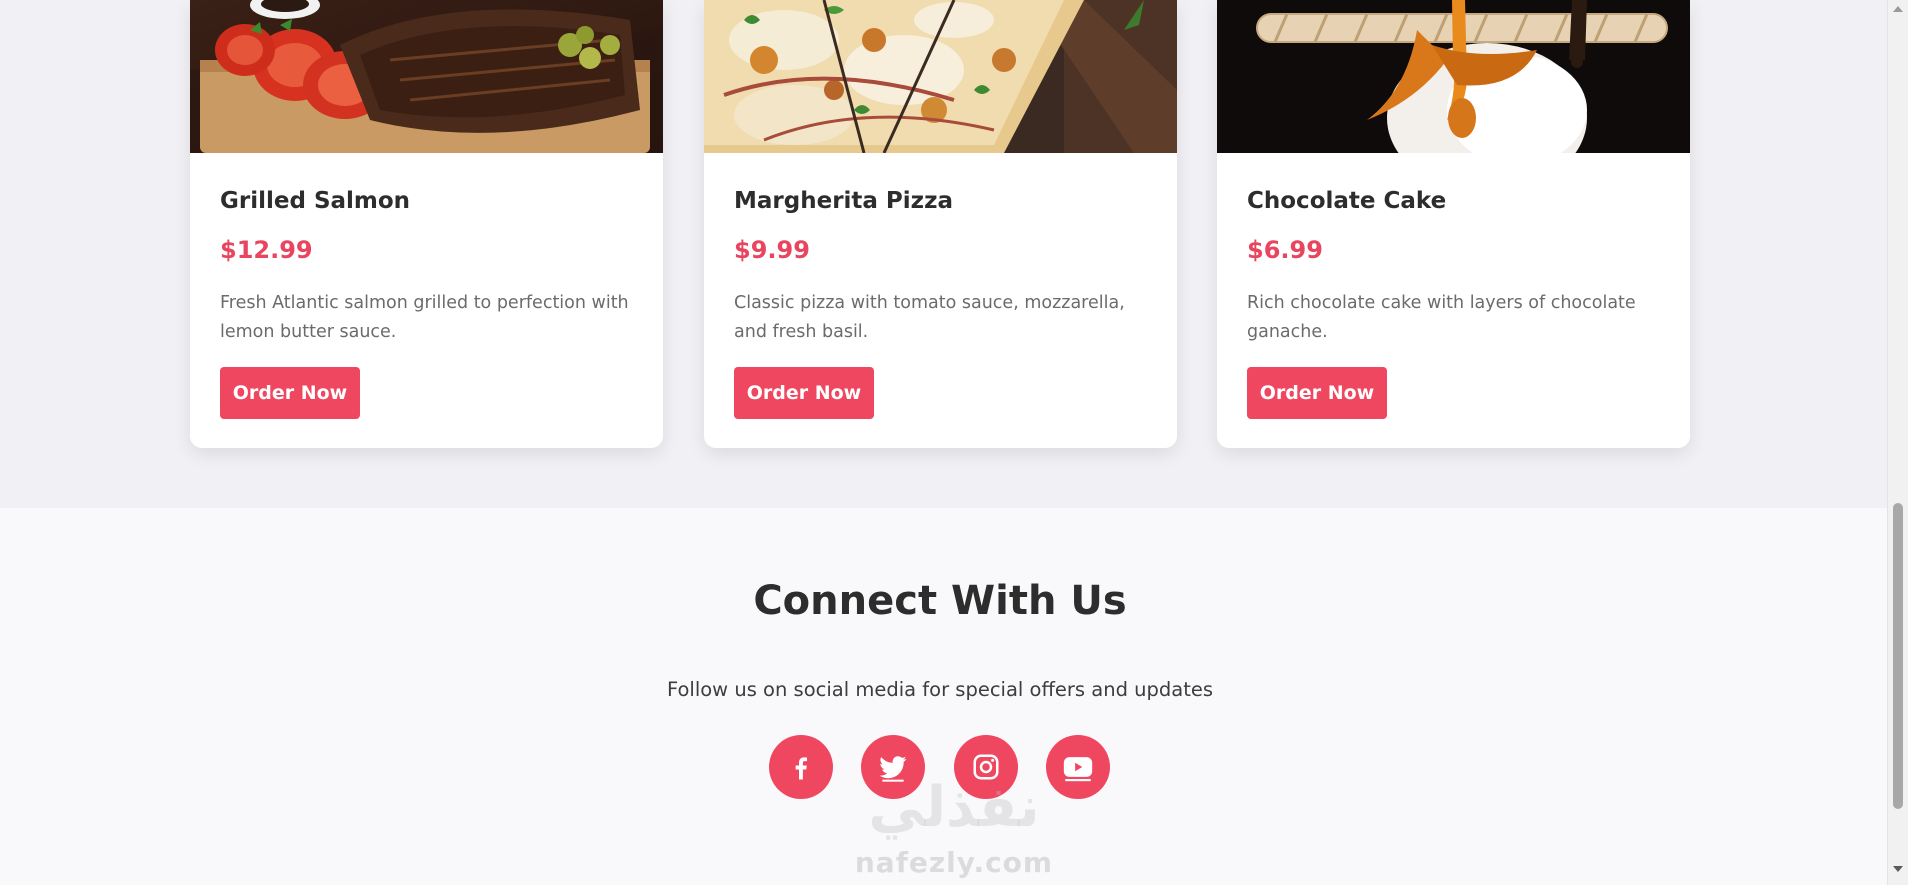 Image resolution: width=1908 pixels, height=885 pixels. I want to click on facebook-link, so click(801, 767).